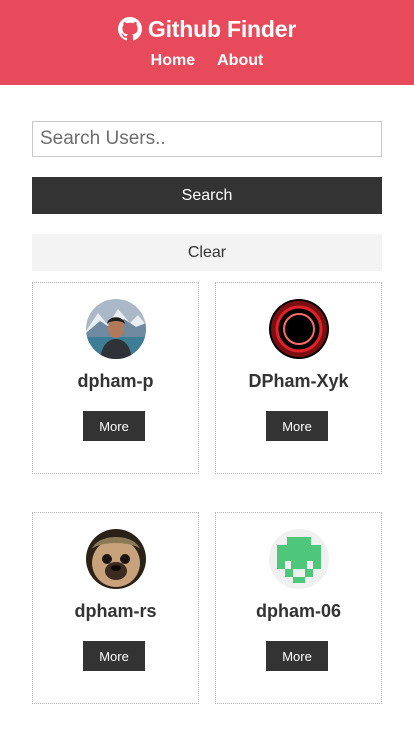 The image size is (414, 736). I want to click on username: DPham-Xyk, so click(298, 381).